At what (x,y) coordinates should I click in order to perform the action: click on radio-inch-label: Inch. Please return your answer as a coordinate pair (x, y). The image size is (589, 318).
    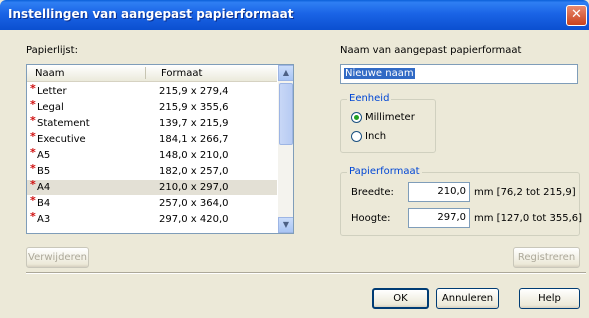
    Looking at the image, I should click on (375, 136).